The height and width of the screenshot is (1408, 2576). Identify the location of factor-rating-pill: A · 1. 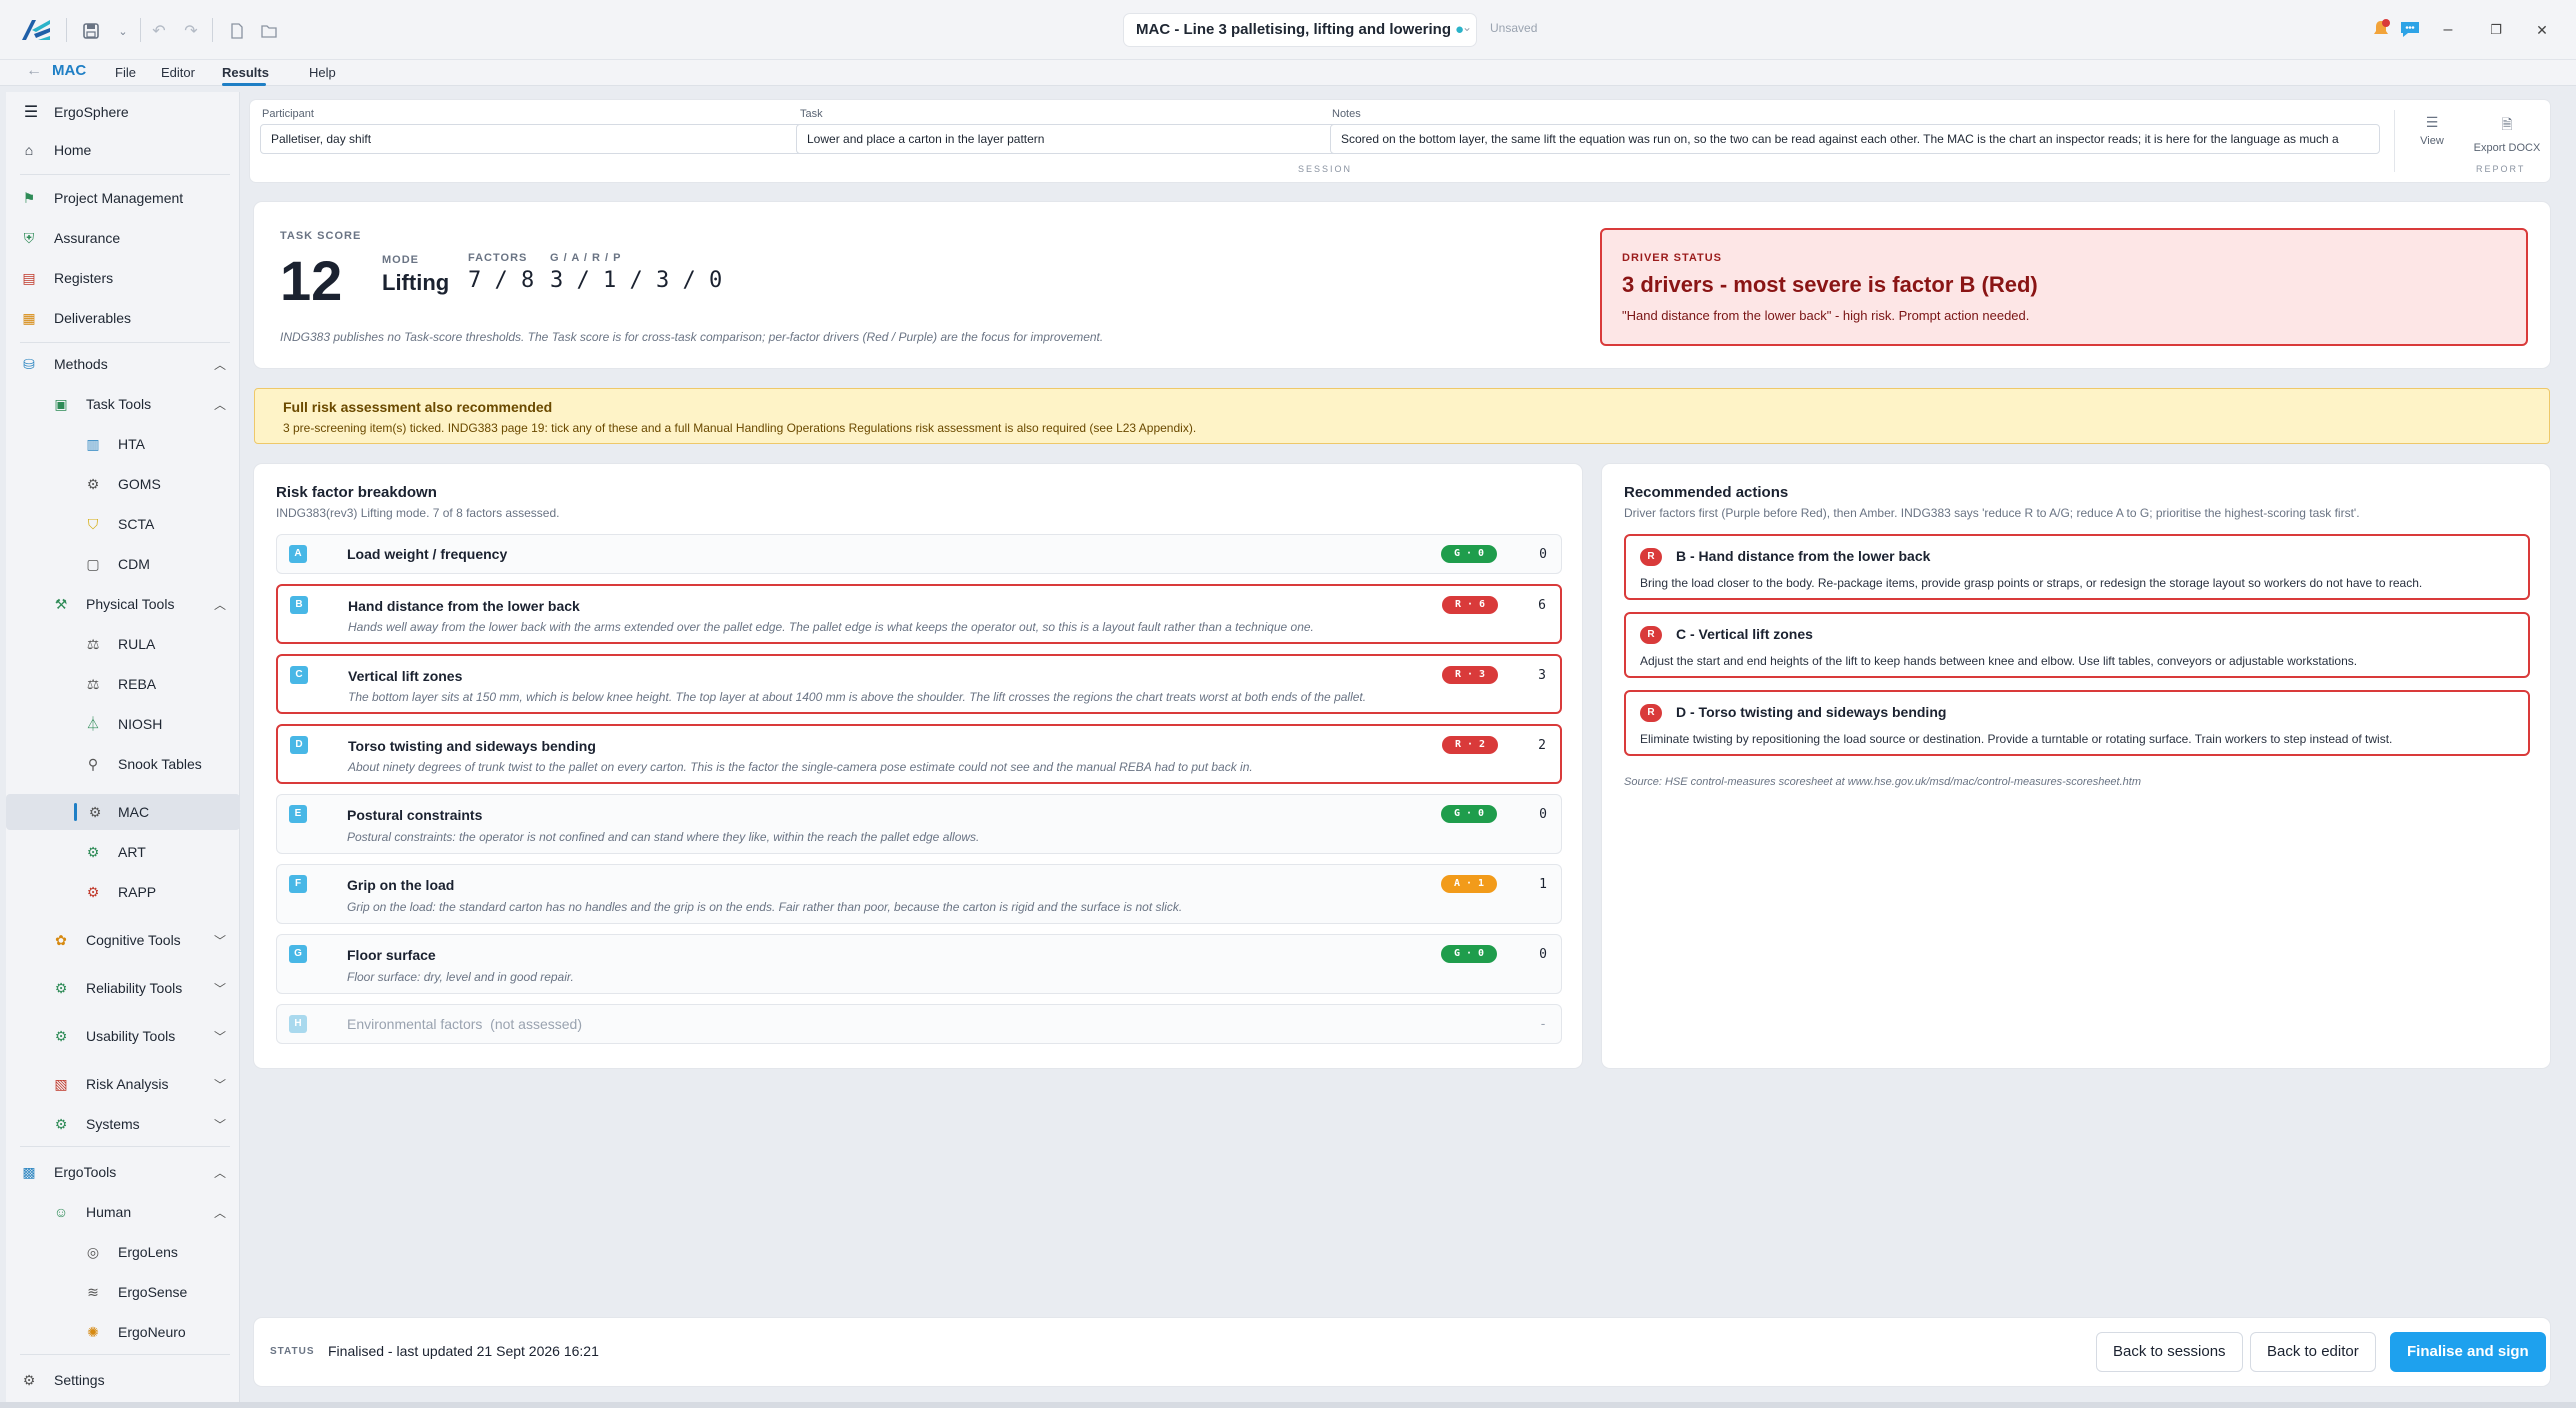
(1469, 884).